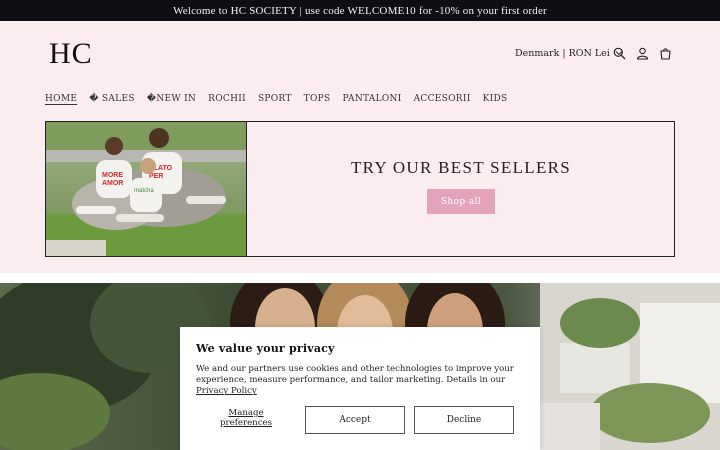 Image resolution: width=720 pixels, height=450 pixels. Describe the element at coordinates (562, 53) in the screenshot. I see `locale-label: Denmark | RON Lei` at that location.